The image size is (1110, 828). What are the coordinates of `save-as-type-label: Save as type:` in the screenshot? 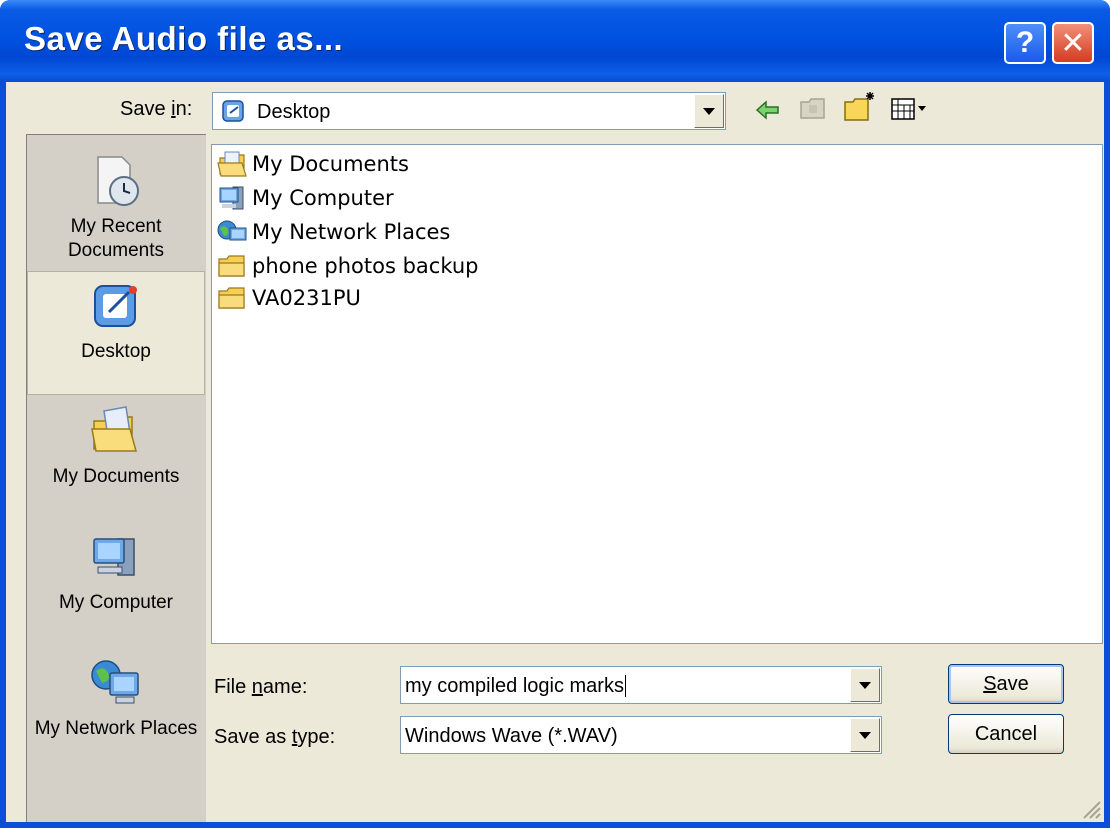 It's located at (275, 737).